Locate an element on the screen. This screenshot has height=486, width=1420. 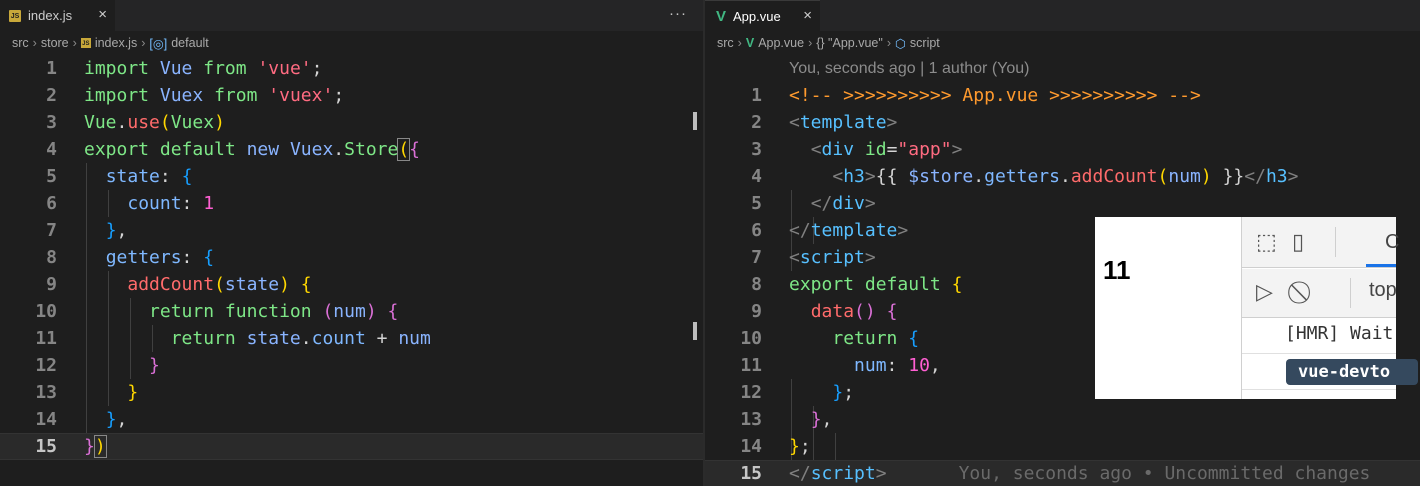
symbol-variable-icon: [◎] is located at coordinates (158, 43).